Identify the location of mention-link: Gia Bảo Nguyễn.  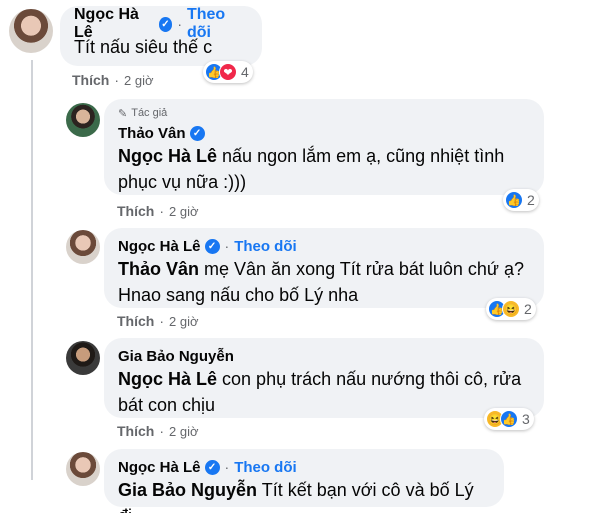
(187, 490).